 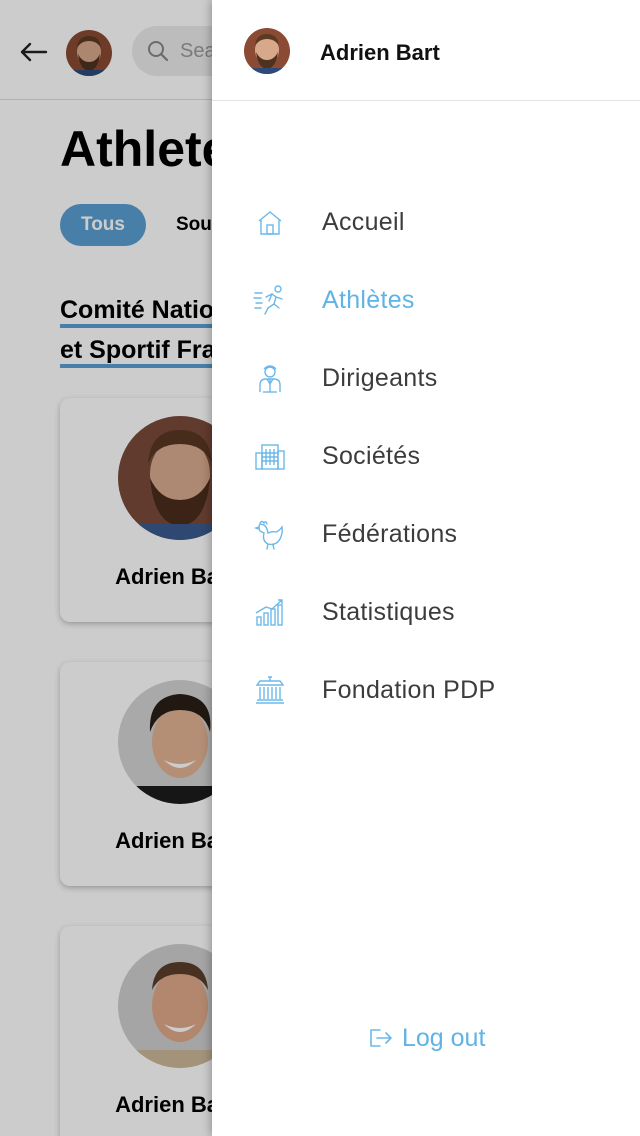 I want to click on menu-label: Dirigeants, so click(x=380, y=378).